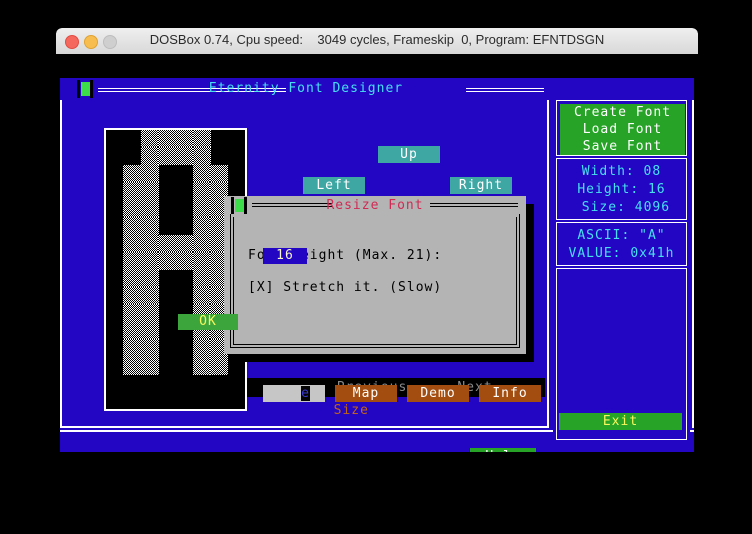 Image resolution: width=752 pixels, height=534 pixels. Describe the element at coordinates (621, 354) in the screenshot. I see `sidebar-empty-panel: Exit` at that location.